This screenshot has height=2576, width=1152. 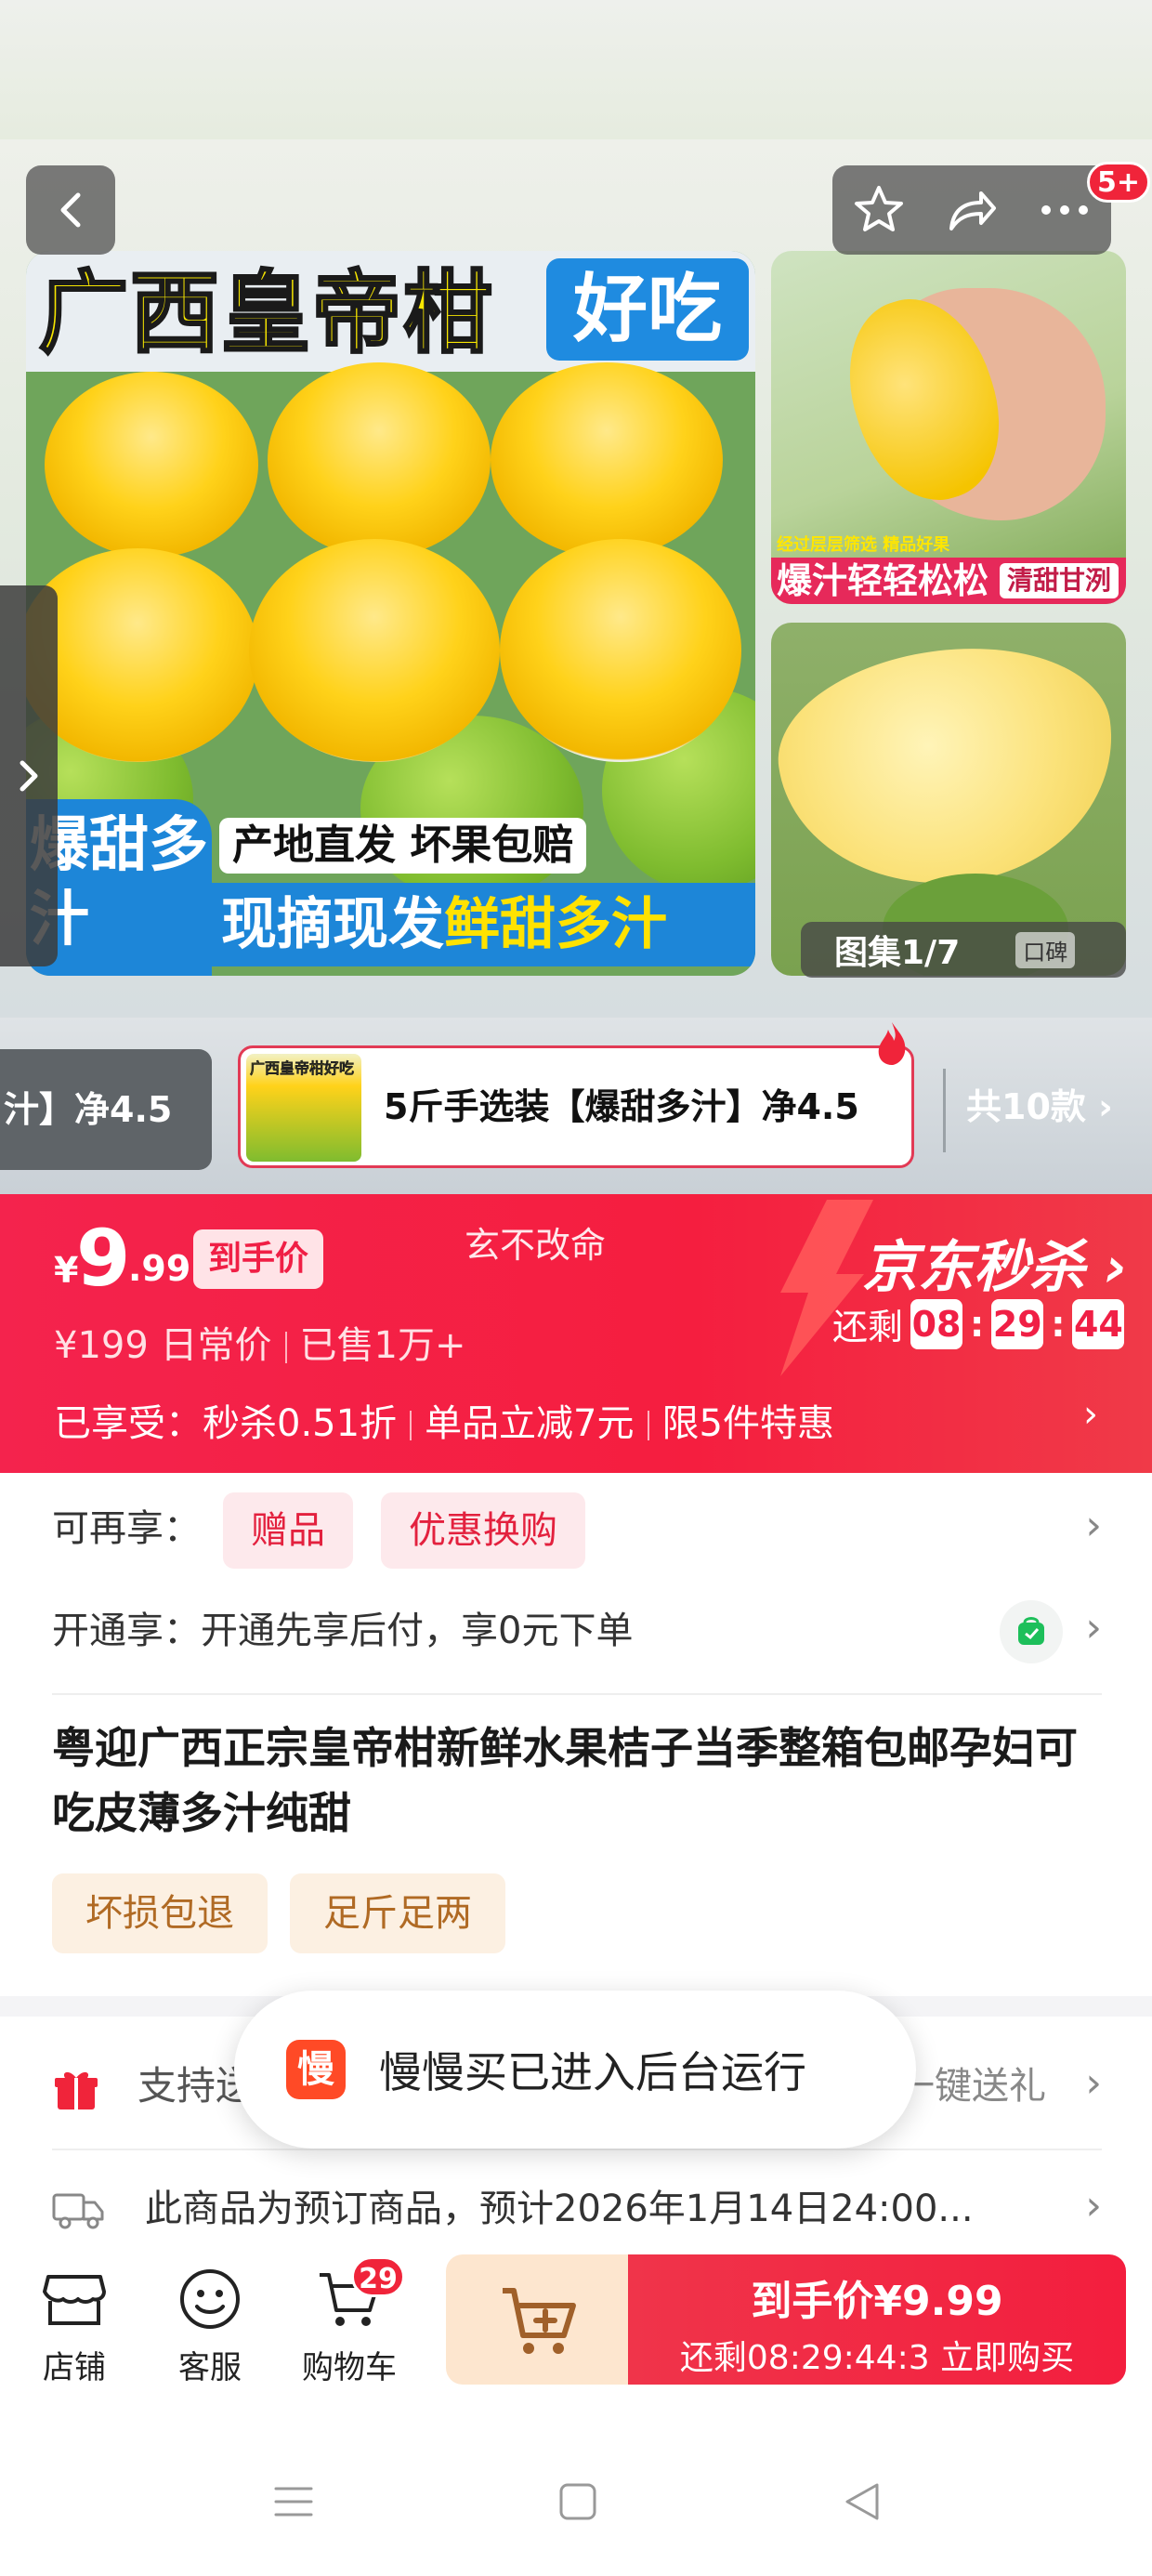 I want to click on service-badges: 坏损包退 足斤足两, so click(x=290, y=1913).